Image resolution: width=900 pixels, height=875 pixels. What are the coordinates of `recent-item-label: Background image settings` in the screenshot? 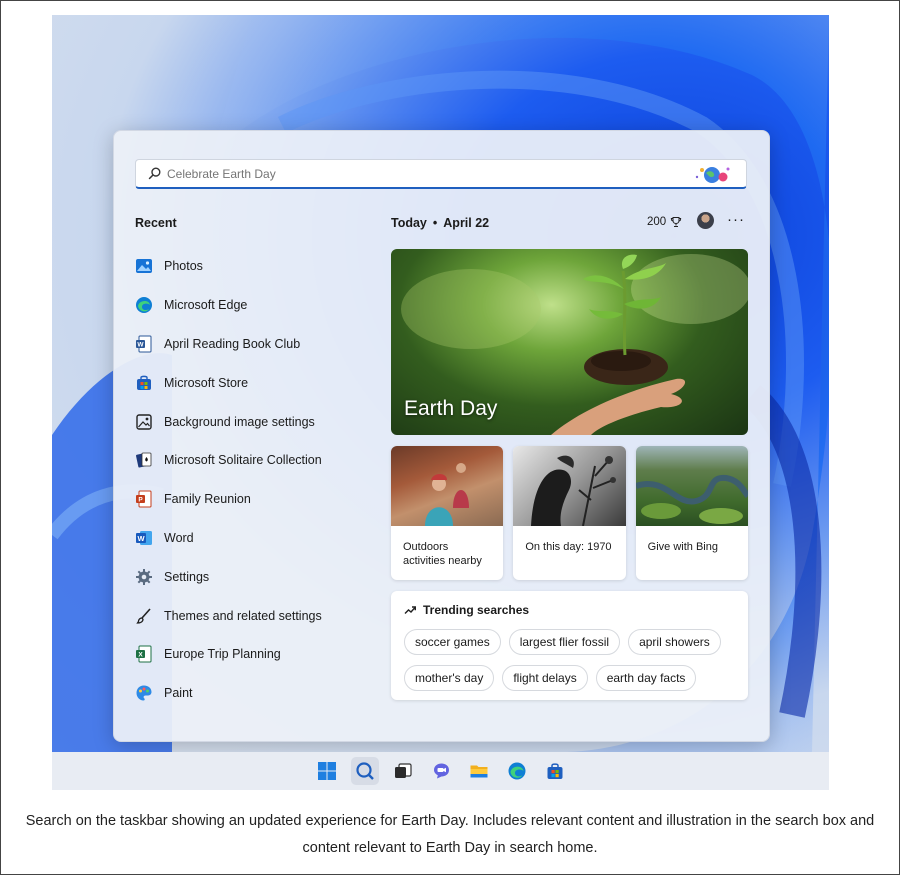 It's located at (239, 421).